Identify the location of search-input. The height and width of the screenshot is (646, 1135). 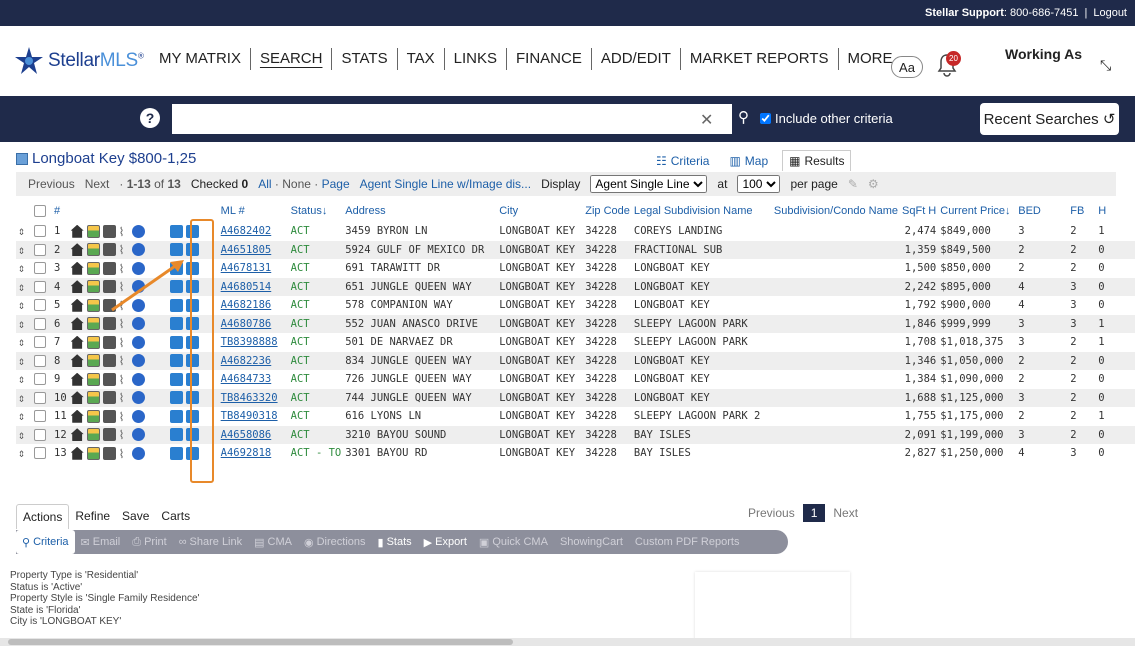
(452, 119).